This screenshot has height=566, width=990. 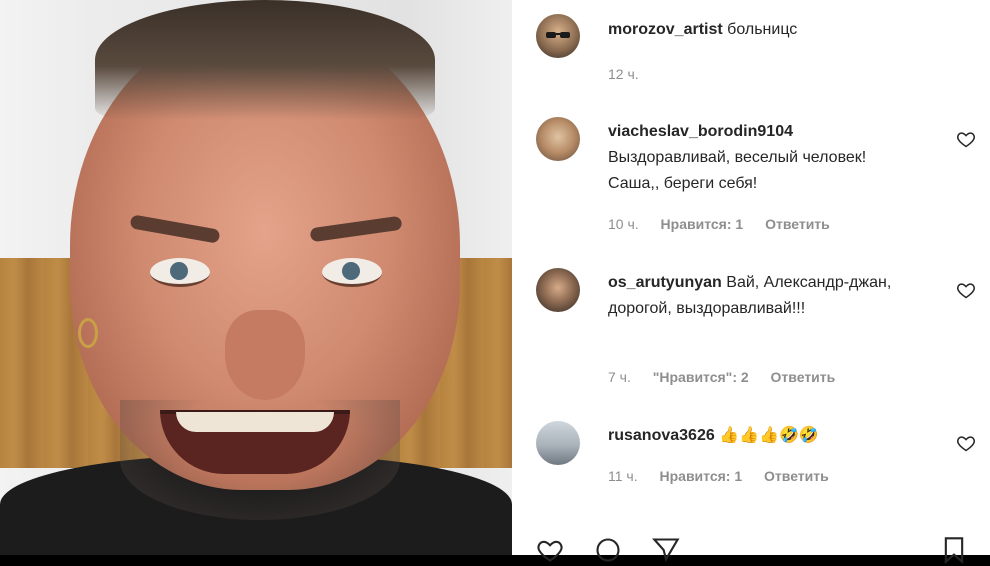 What do you see at coordinates (661, 435) in the screenshot?
I see `comment-username: rusanova3626` at bounding box center [661, 435].